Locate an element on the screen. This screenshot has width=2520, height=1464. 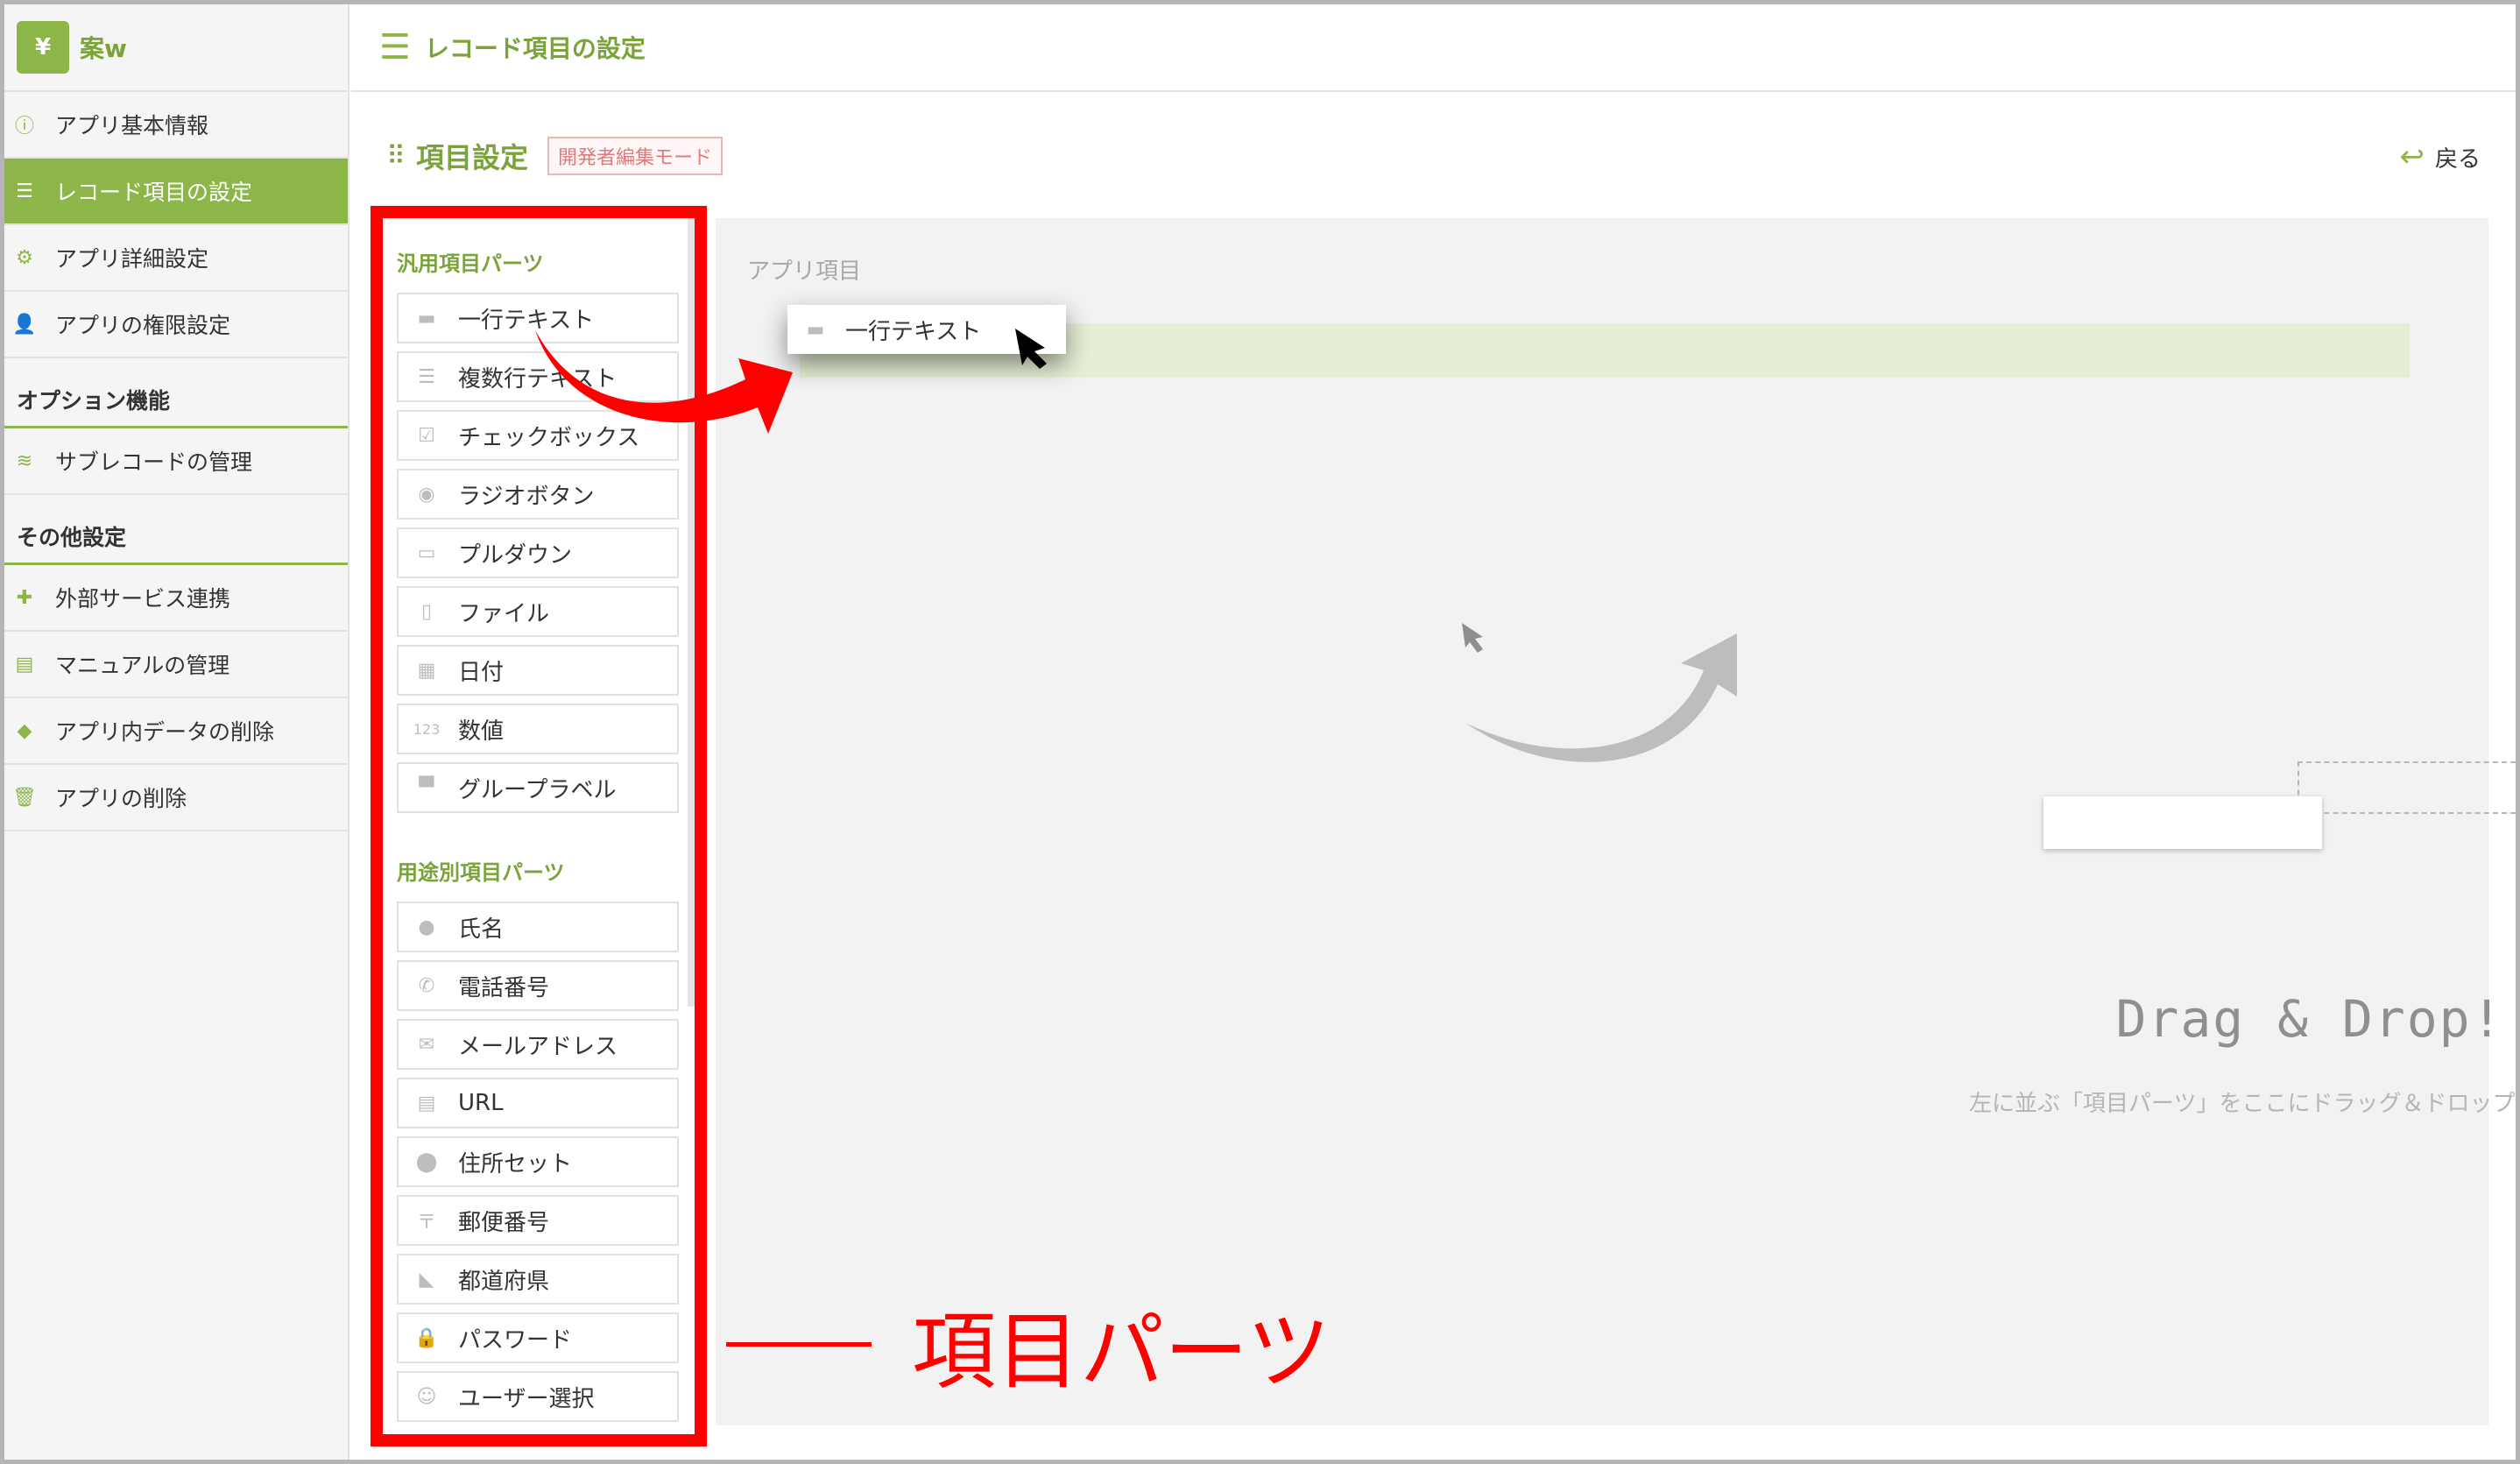
callout-line is located at coordinates (799, 1344).